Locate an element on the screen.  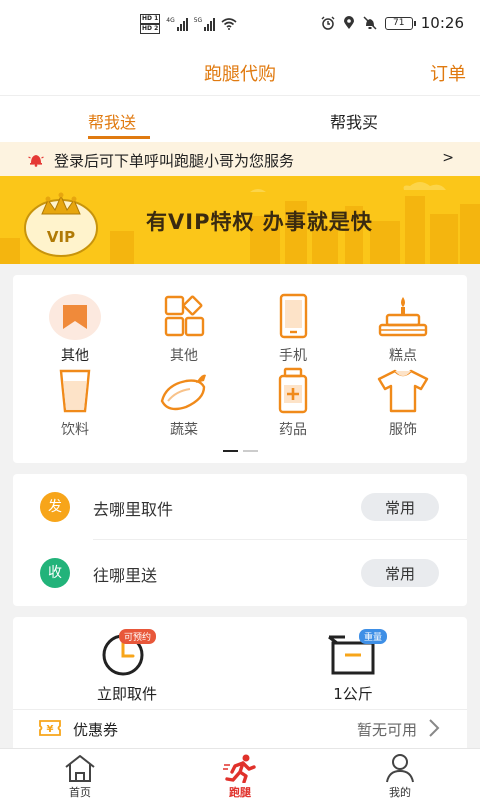
category-drinks: 饮料 is located at coordinates (75, 403).